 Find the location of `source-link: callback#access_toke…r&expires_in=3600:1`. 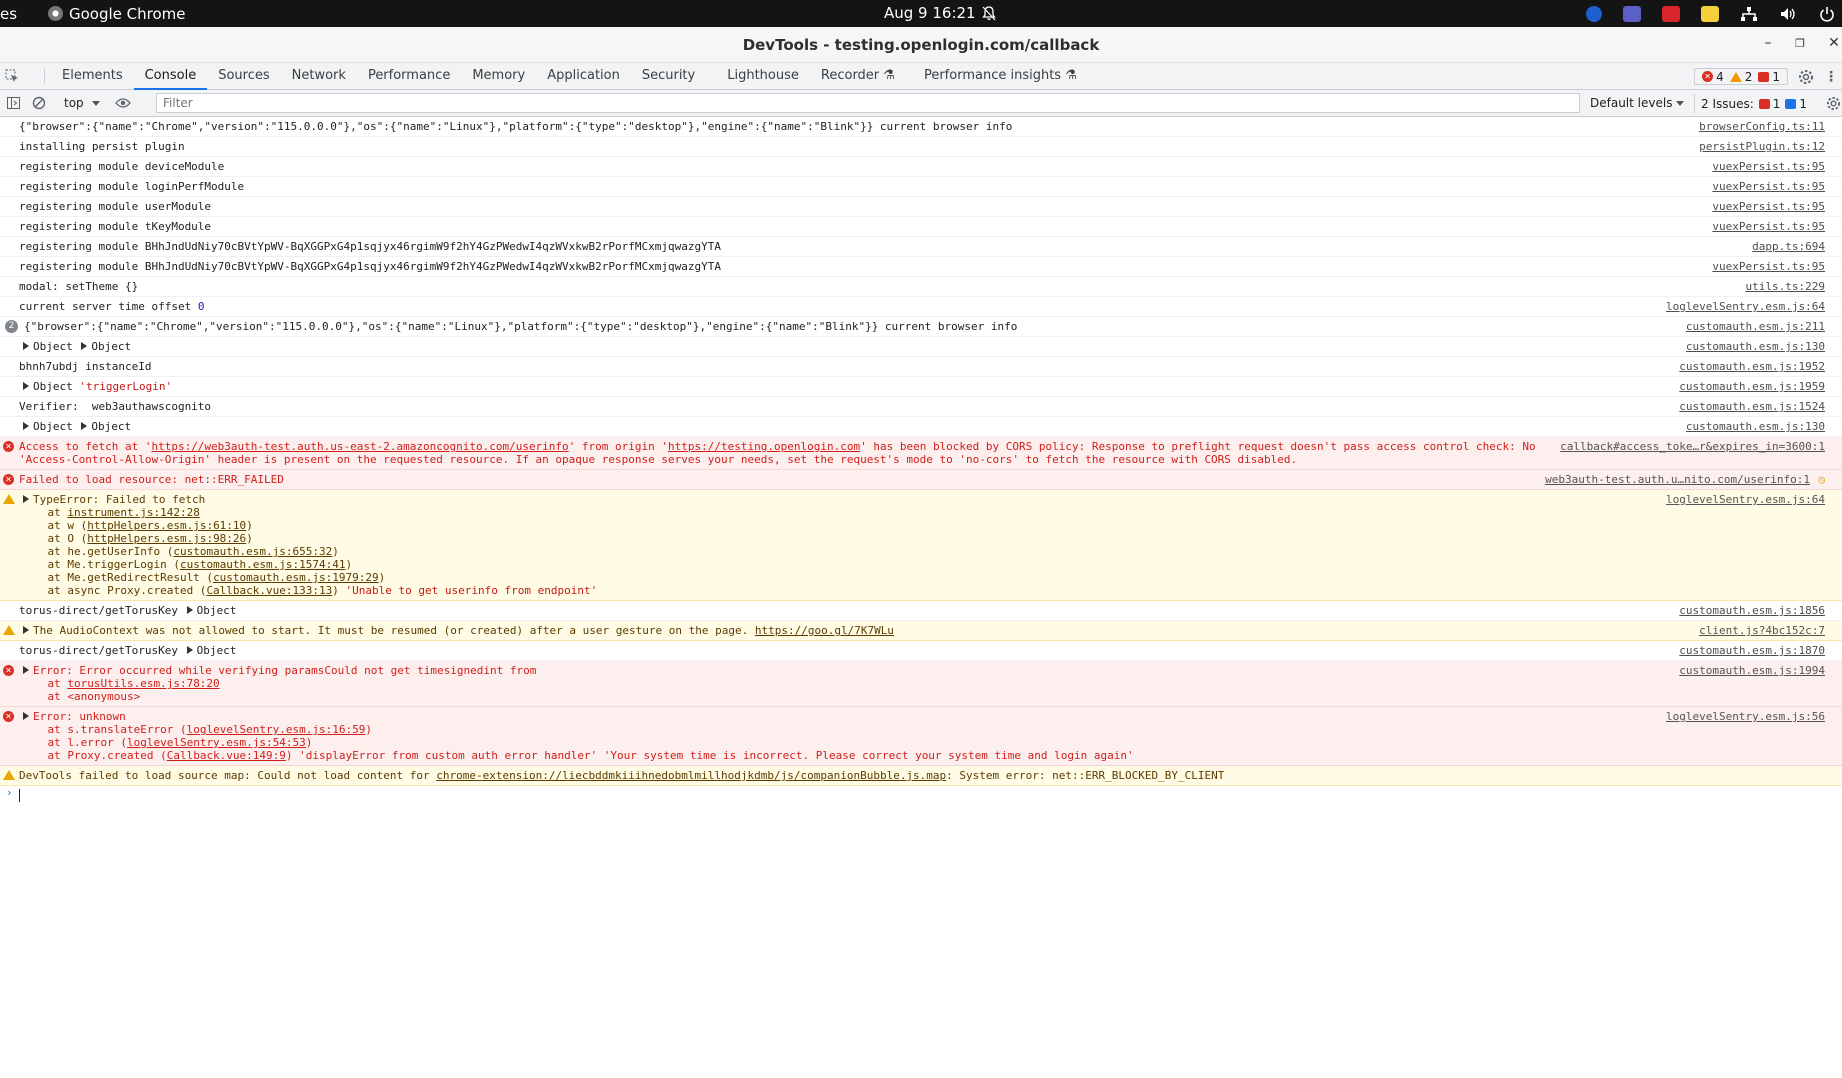

source-link: callback#access_toke…r&expires_in=3600:1 is located at coordinates (1692, 446).